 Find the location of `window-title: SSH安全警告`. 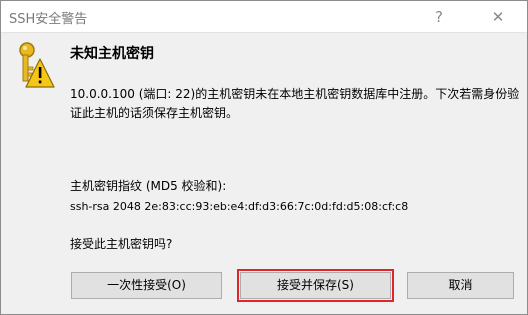

window-title: SSH安全警告 is located at coordinates (48, 19).